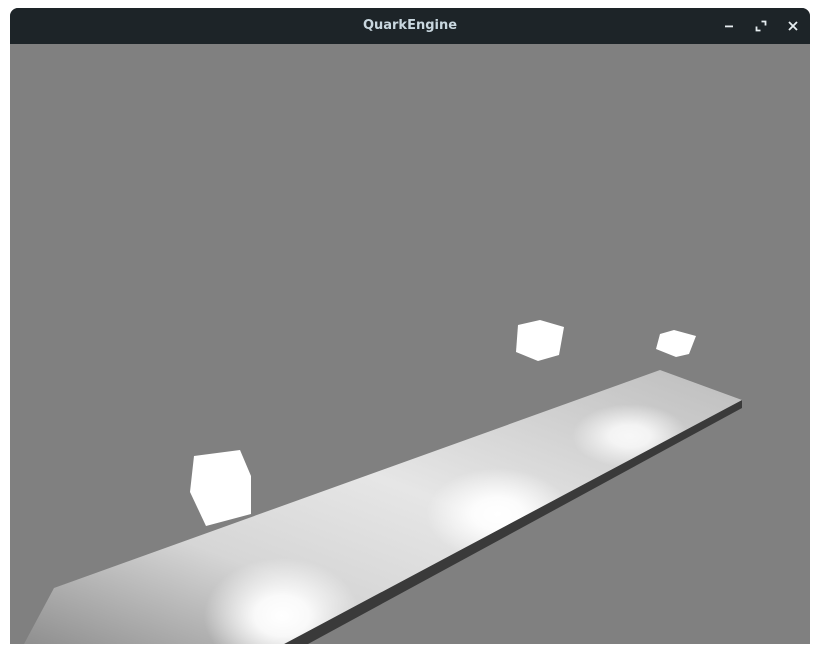 This screenshot has width=820, height=654. I want to click on maximize-icon, so click(761, 26).